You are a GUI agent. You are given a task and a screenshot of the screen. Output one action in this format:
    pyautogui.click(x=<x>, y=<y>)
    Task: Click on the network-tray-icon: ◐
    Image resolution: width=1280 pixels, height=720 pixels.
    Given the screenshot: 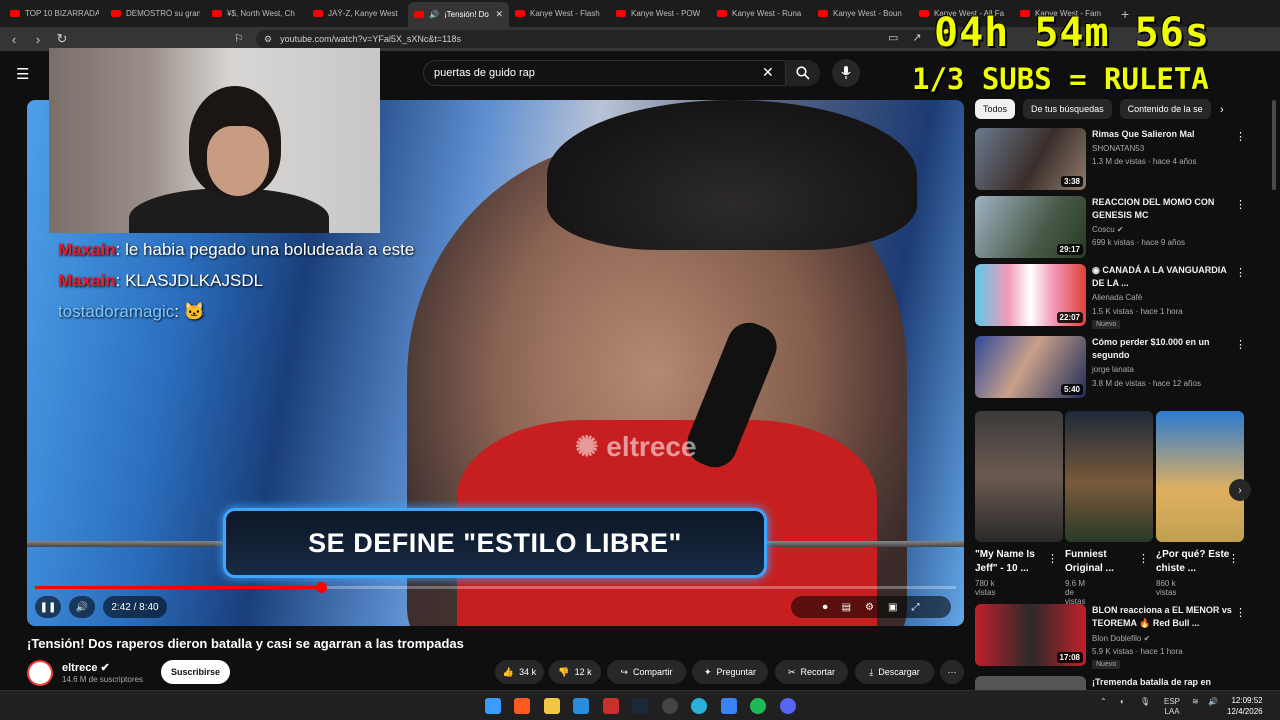 What is the action you would take?
    pyautogui.click(x=1122, y=701)
    